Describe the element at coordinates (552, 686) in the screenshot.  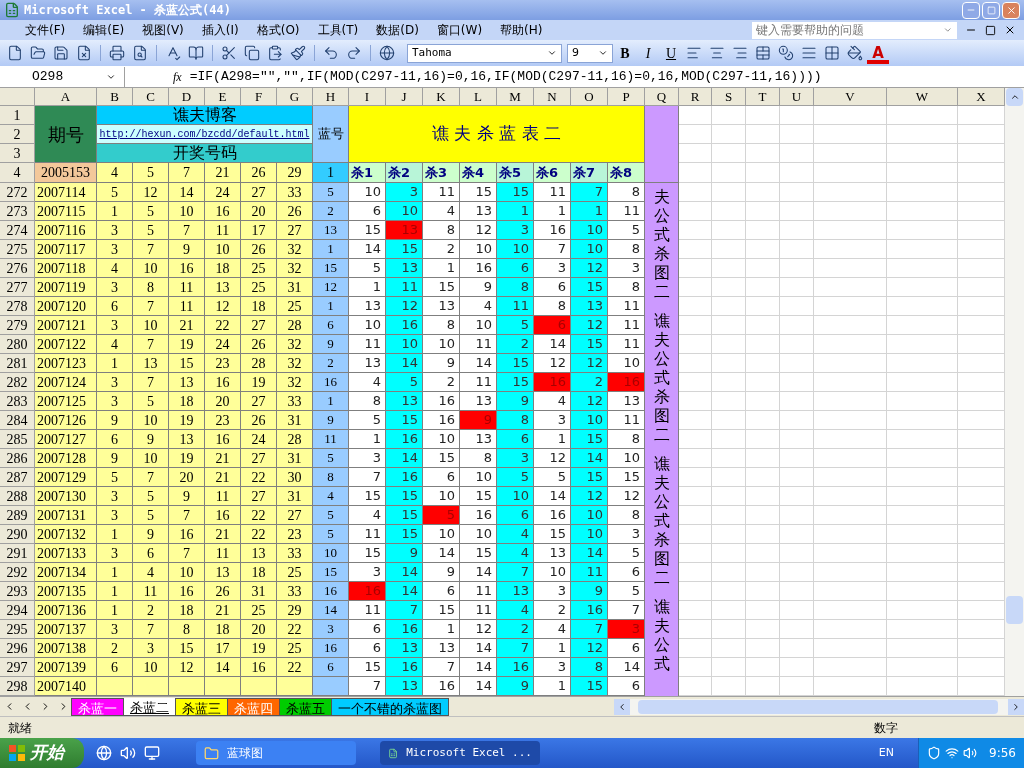
I see `table-cell: 1` at that location.